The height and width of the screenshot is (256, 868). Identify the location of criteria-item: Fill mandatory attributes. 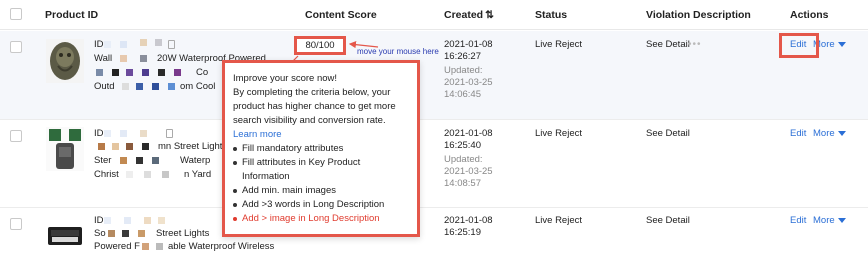
(321, 149).